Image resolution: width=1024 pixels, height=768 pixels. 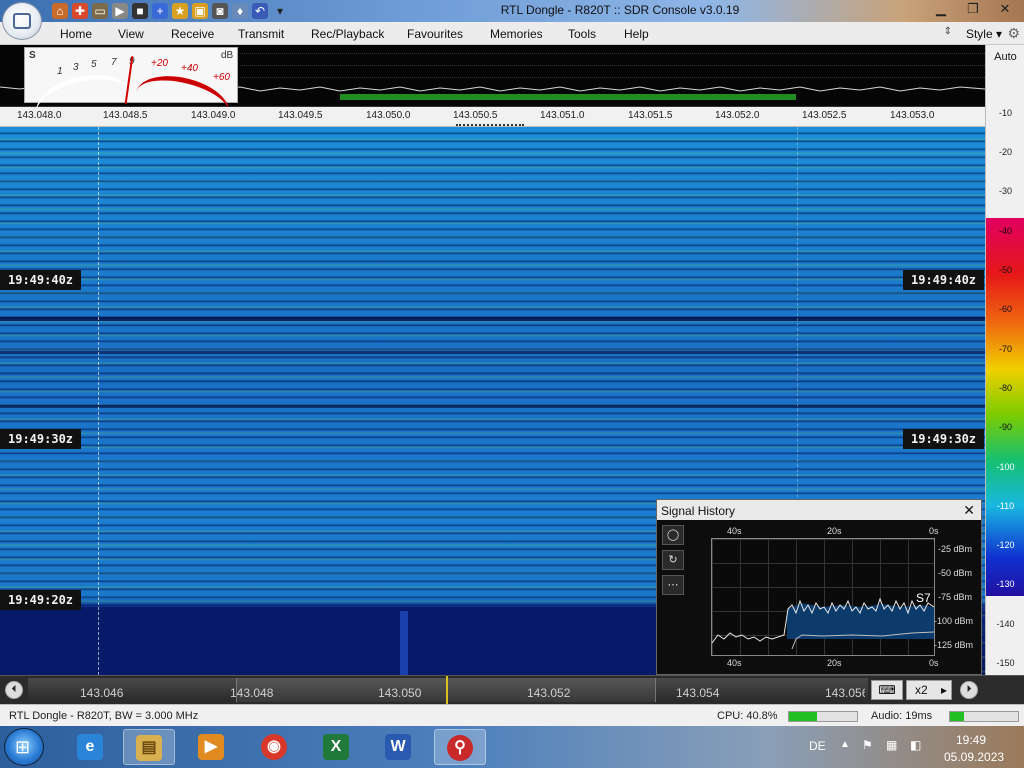 I want to click on signal-history-trace, so click(x=823, y=623).